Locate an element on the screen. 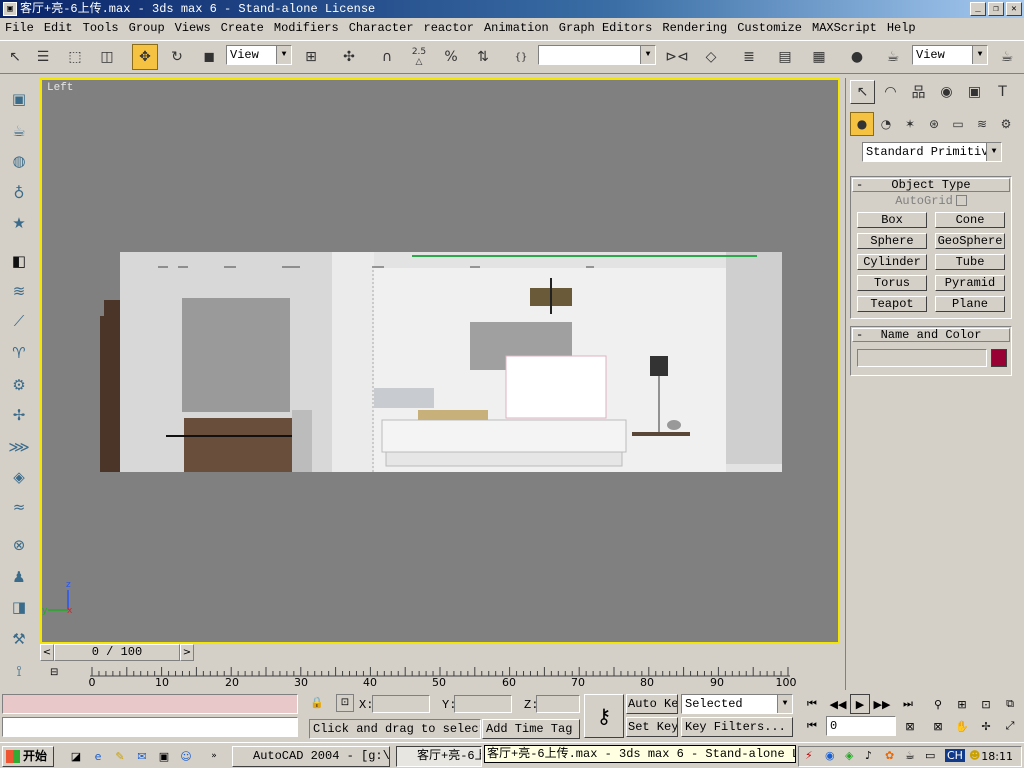 Image resolution: width=1024 pixels, height=768 pixels. object-type-header: - Object Type is located at coordinates (931, 185).